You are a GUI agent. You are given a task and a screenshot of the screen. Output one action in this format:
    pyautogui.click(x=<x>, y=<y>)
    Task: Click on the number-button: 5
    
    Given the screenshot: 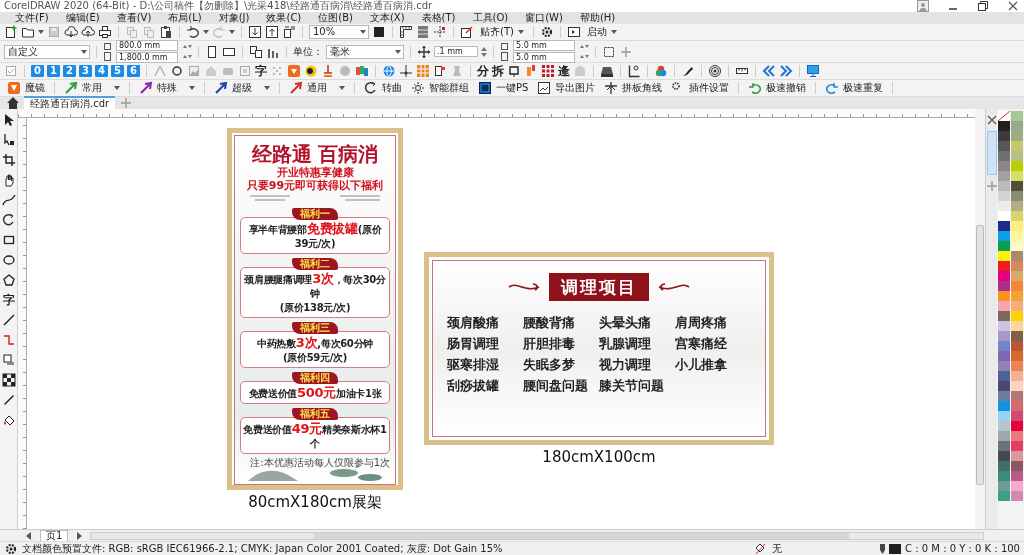 What is the action you would take?
    pyautogui.click(x=117, y=71)
    